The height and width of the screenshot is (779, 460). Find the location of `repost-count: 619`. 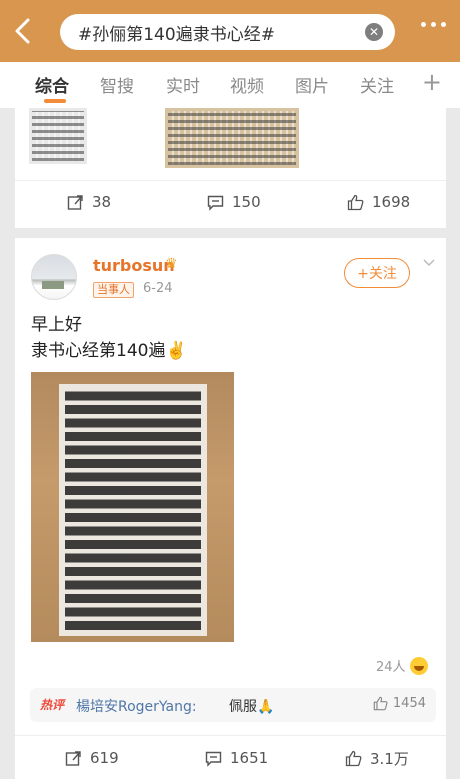

repost-count: 619 is located at coordinates (104, 758).